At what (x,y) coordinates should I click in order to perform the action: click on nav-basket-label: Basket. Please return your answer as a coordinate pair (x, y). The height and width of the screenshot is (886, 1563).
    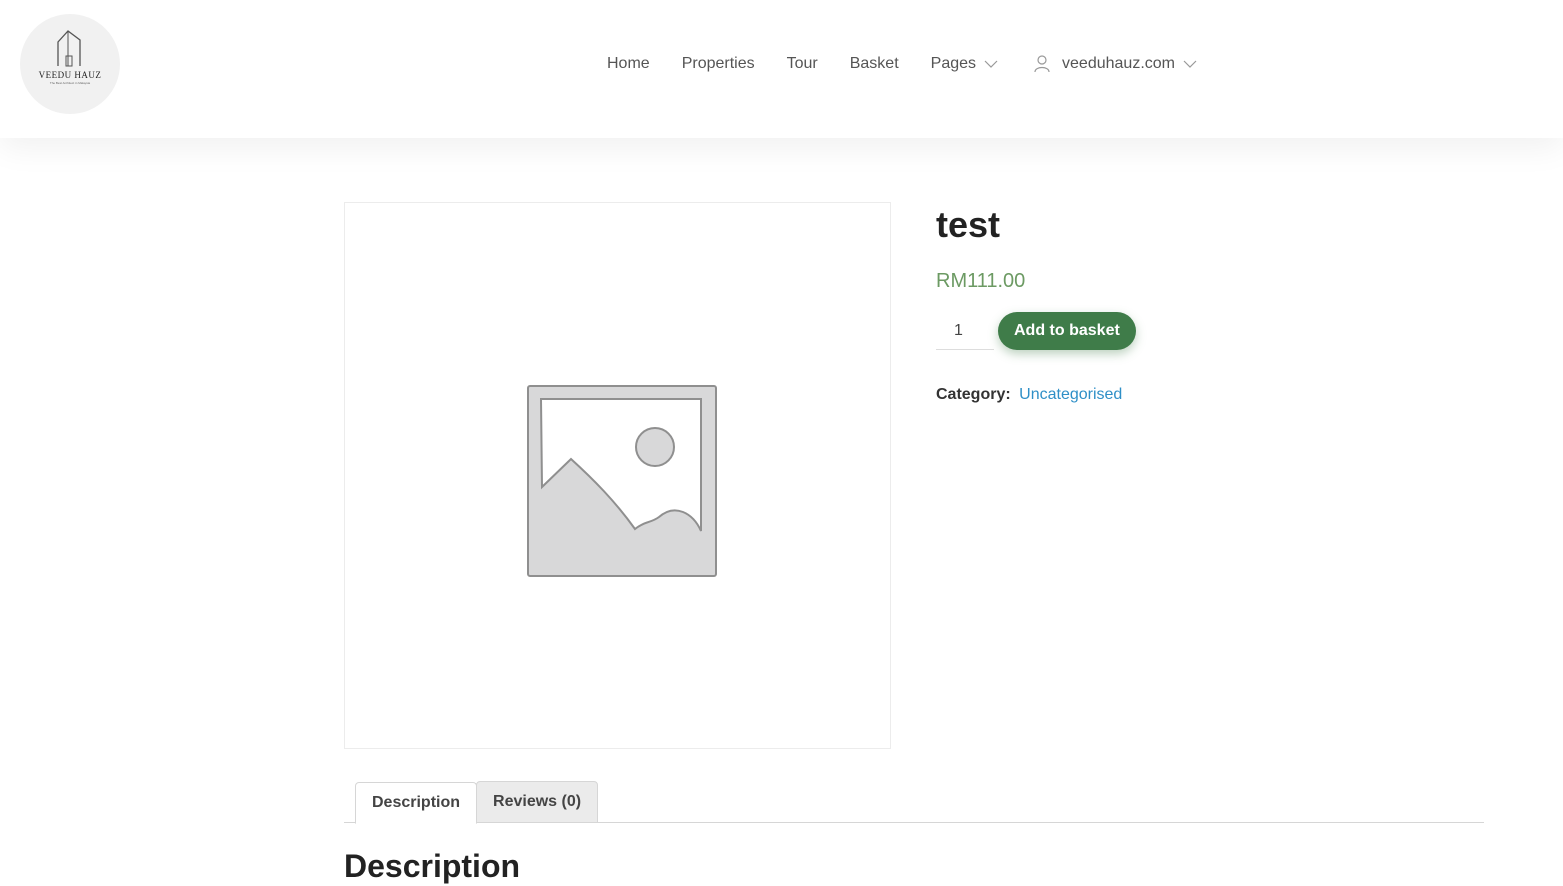
    Looking at the image, I should click on (874, 63).